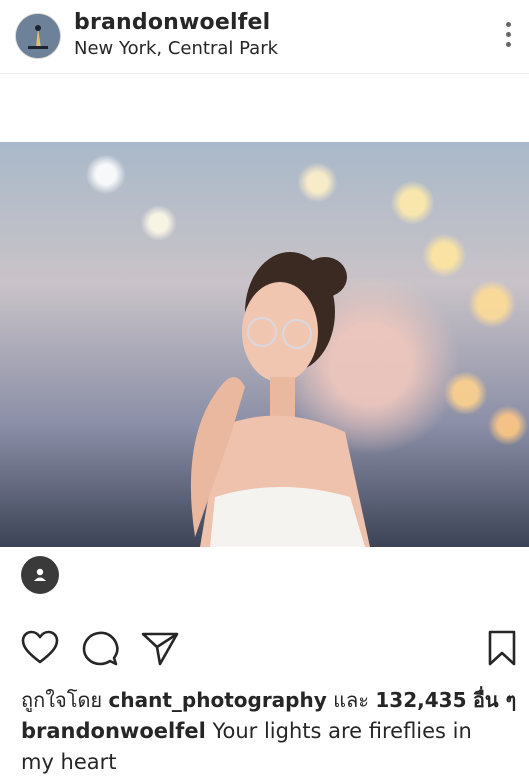 The width and height of the screenshot is (529, 778). I want to click on save-button, so click(502, 648).